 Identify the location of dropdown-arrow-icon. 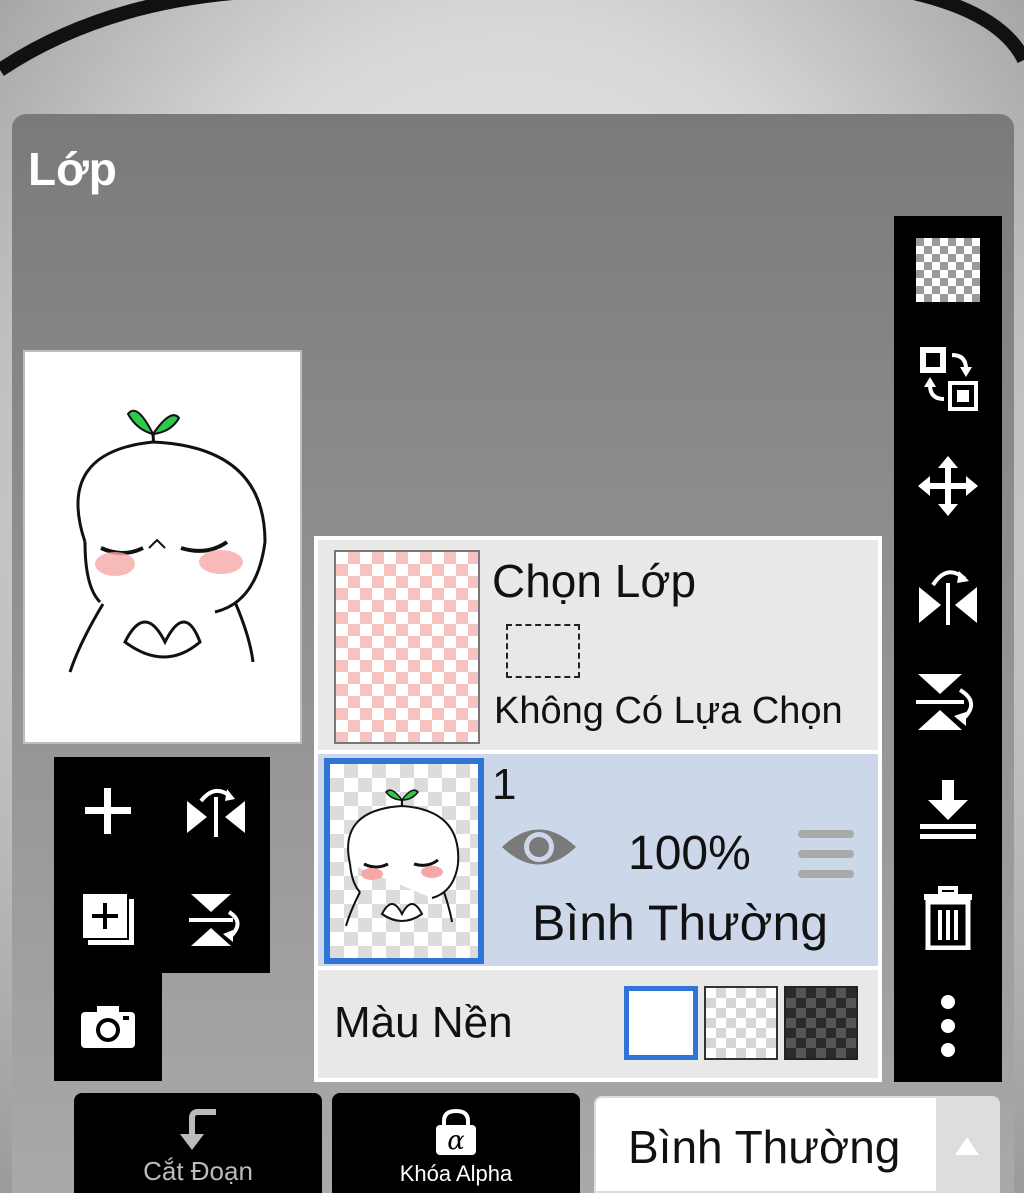
(967, 1145).